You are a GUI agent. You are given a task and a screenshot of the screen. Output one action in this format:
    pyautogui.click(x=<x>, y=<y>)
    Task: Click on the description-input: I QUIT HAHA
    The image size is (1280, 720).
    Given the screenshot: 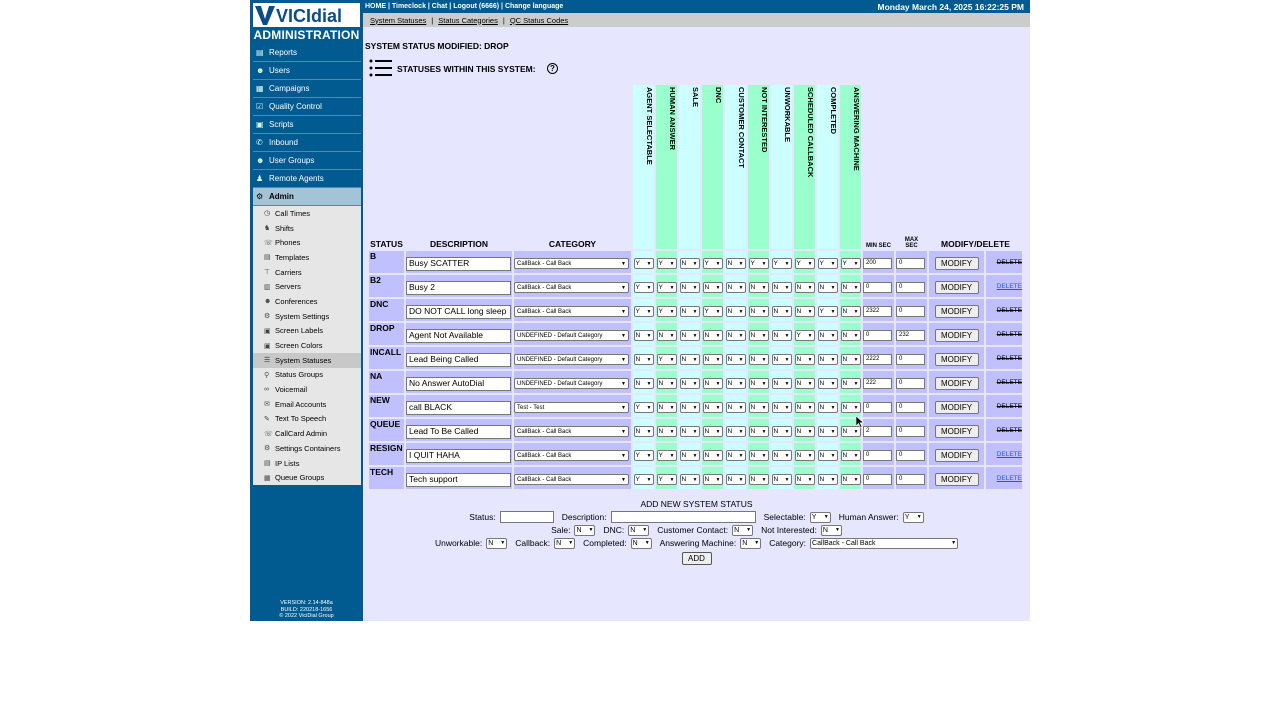 What is the action you would take?
    pyautogui.click(x=458, y=455)
    